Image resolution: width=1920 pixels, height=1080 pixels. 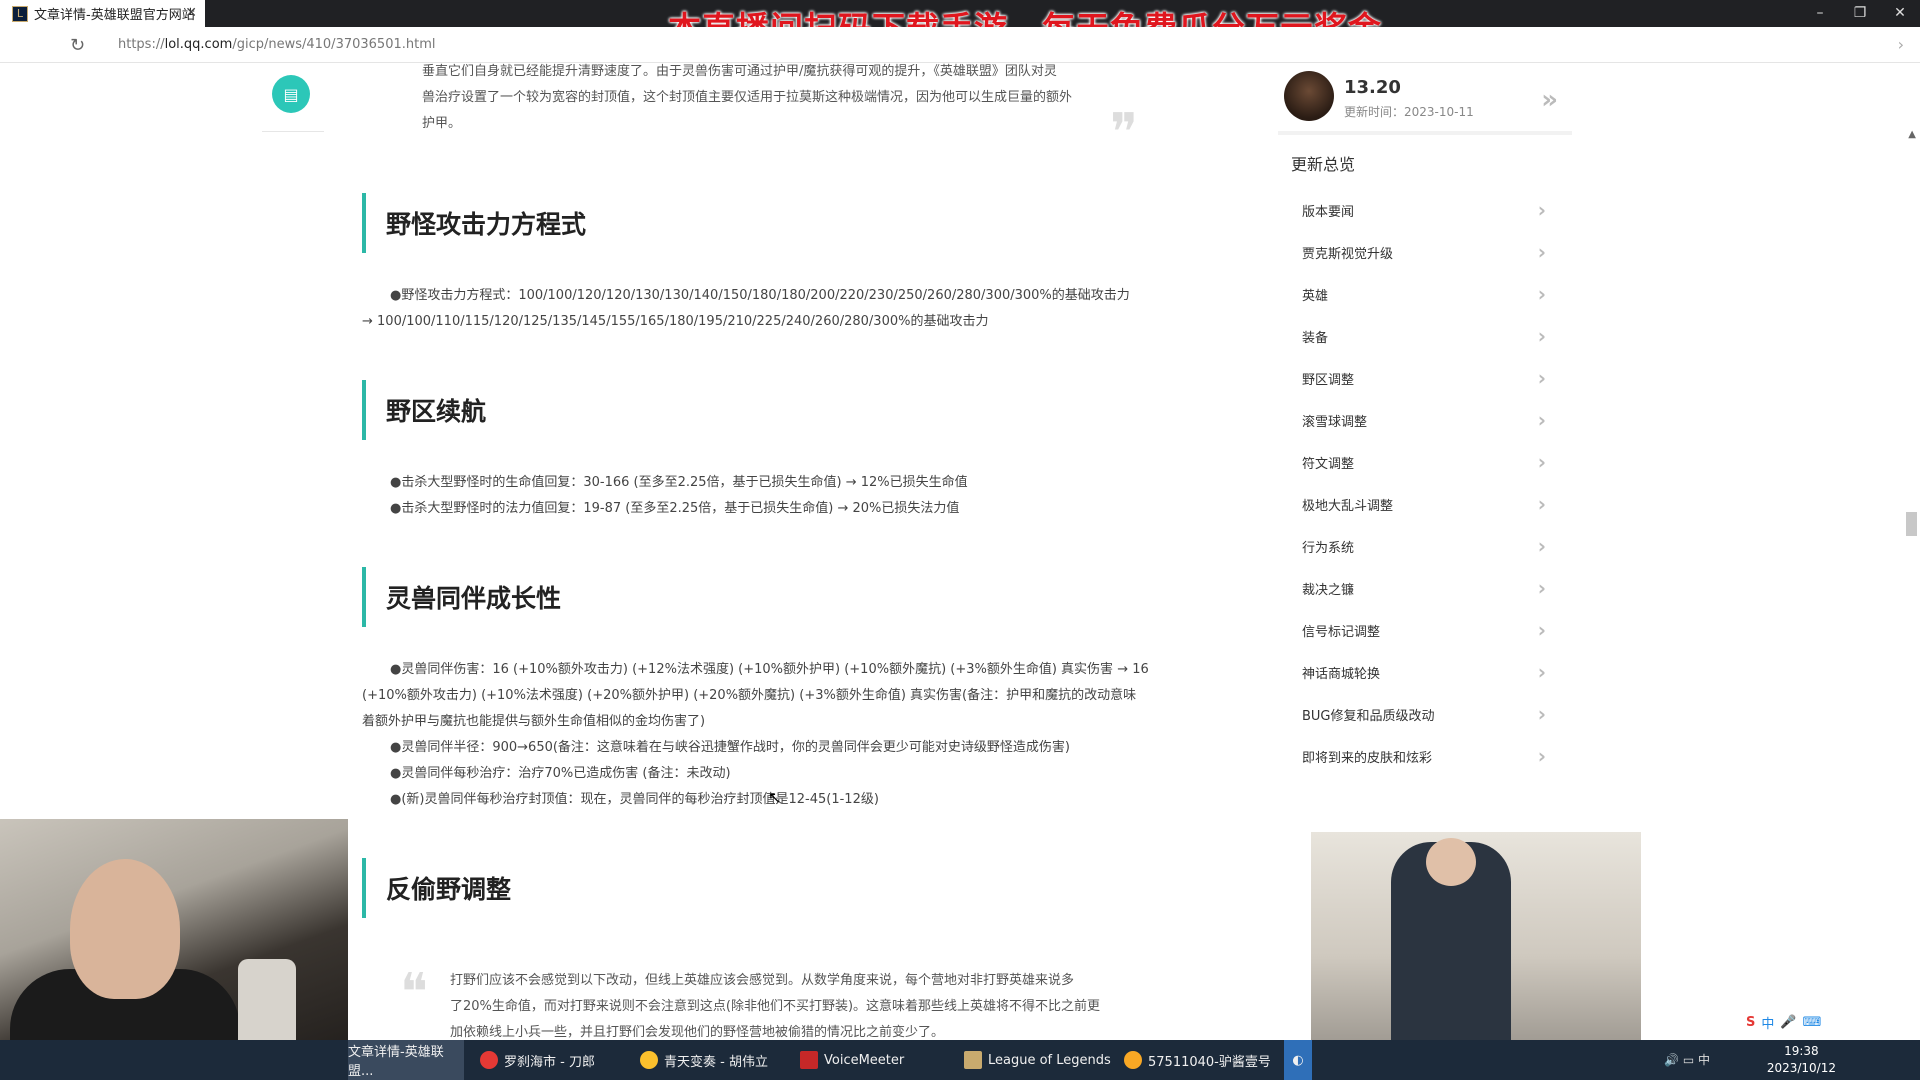 I want to click on nav-item: 英雄 ›, so click(x=1425, y=294).